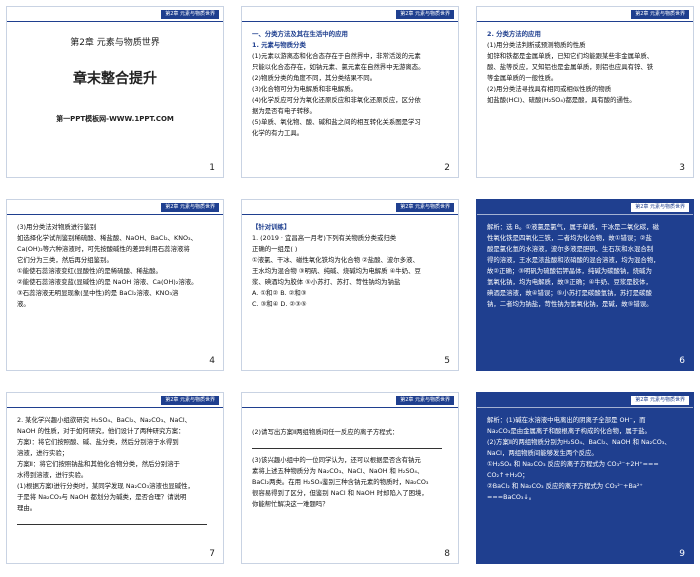 Image resolution: width=700 pixels, height=577 pixels. I want to click on slide-number: 6, so click(682, 361).